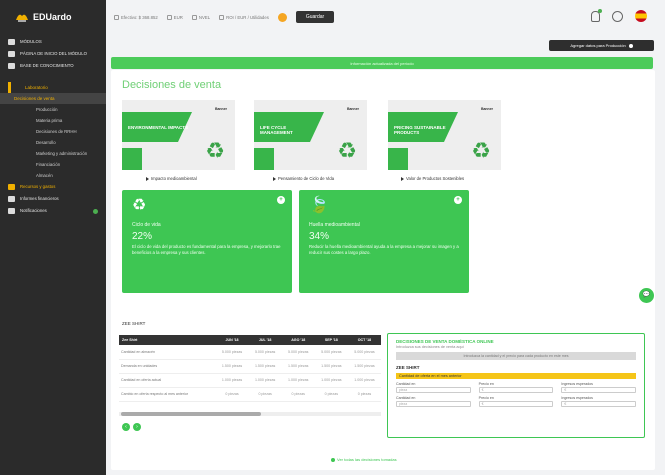  Describe the element at coordinates (11, 42) in the screenshot. I see `home-icon` at that location.